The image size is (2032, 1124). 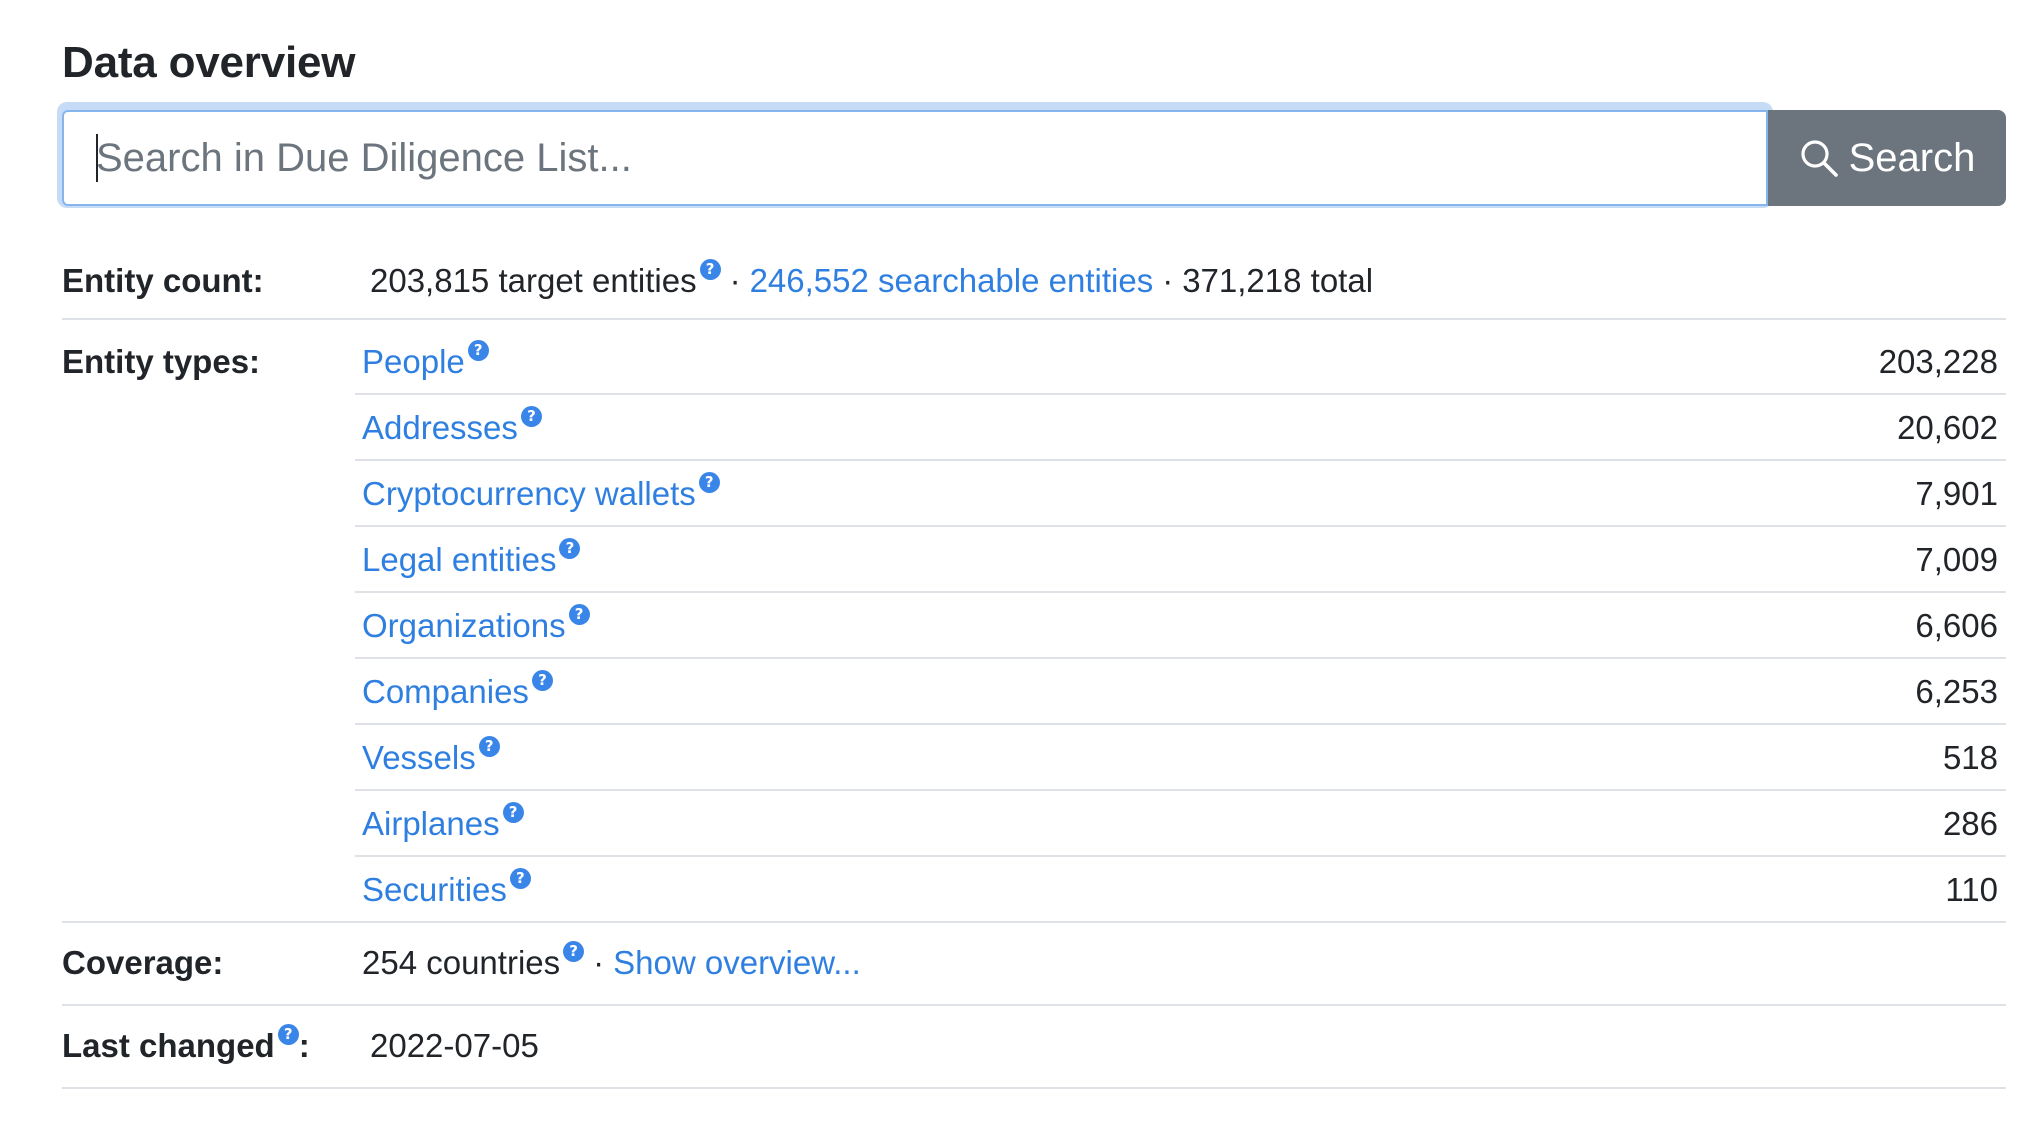 I want to click on entity-type-count: 6,253, so click(x=1956, y=691).